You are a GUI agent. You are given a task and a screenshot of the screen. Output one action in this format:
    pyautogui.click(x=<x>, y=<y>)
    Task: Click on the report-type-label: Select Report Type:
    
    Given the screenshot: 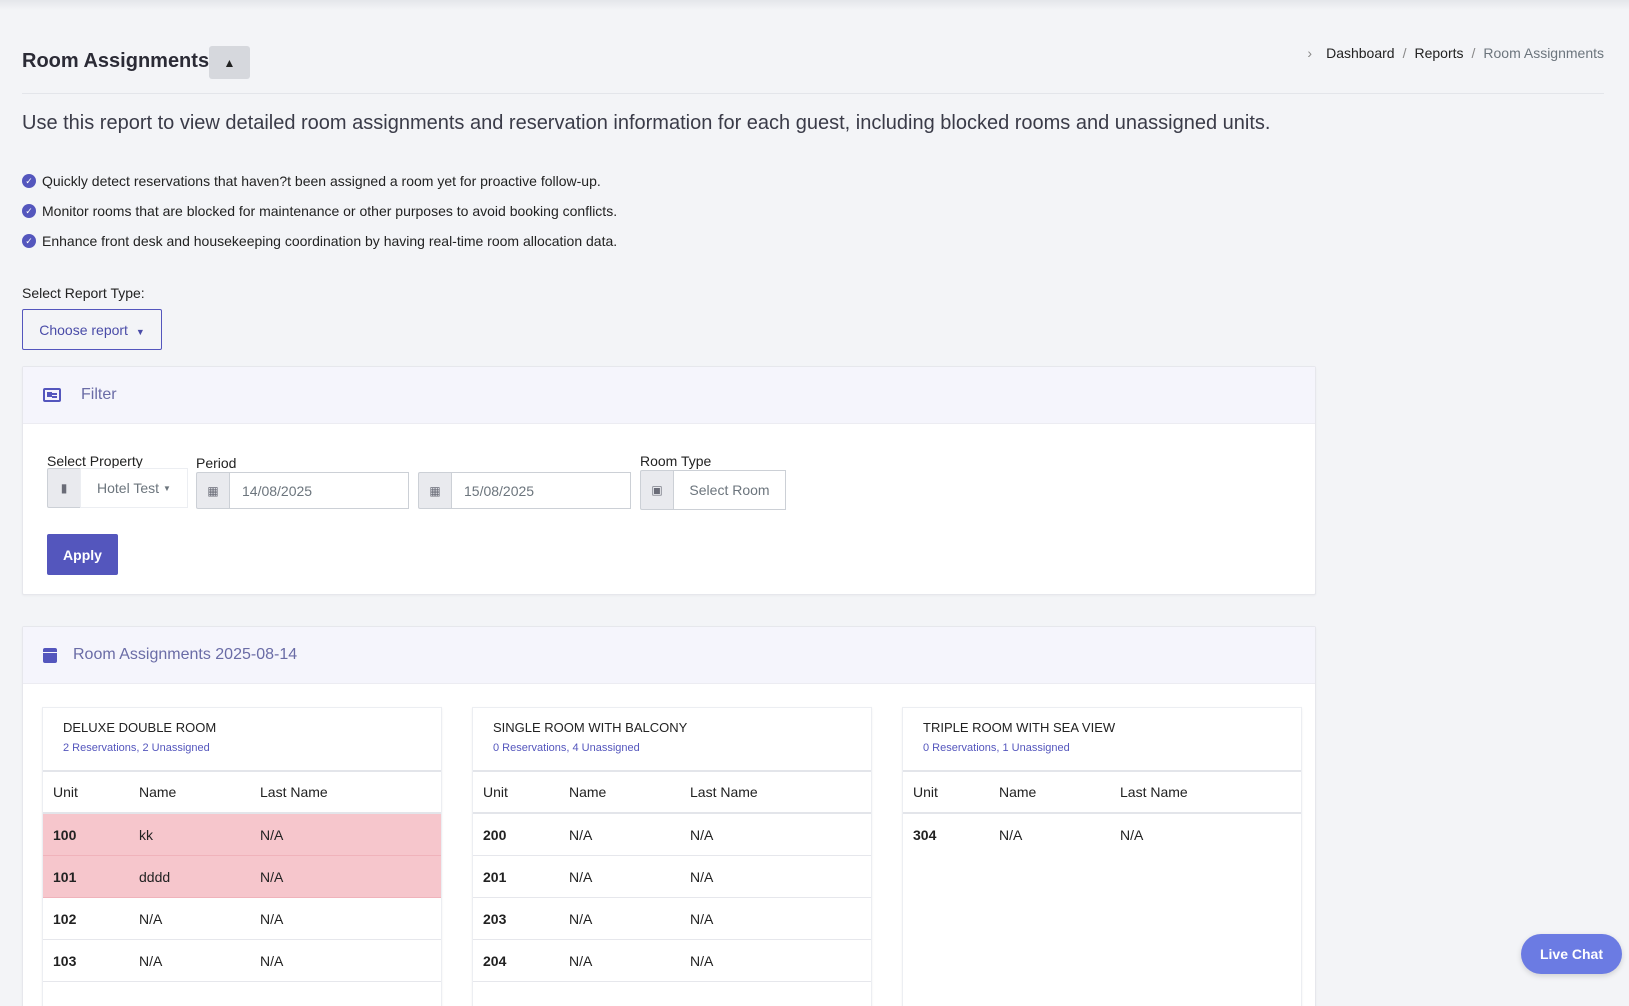 What is the action you would take?
    pyautogui.click(x=83, y=293)
    